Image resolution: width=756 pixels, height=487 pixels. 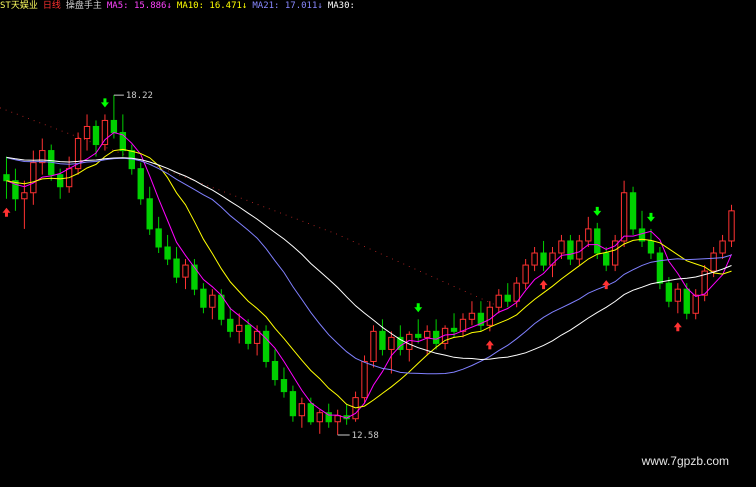 What do you see at coordinates (139, 96) in the screenshot?
I see `high-annotation: 18.22` at bounding box center [139, 96].